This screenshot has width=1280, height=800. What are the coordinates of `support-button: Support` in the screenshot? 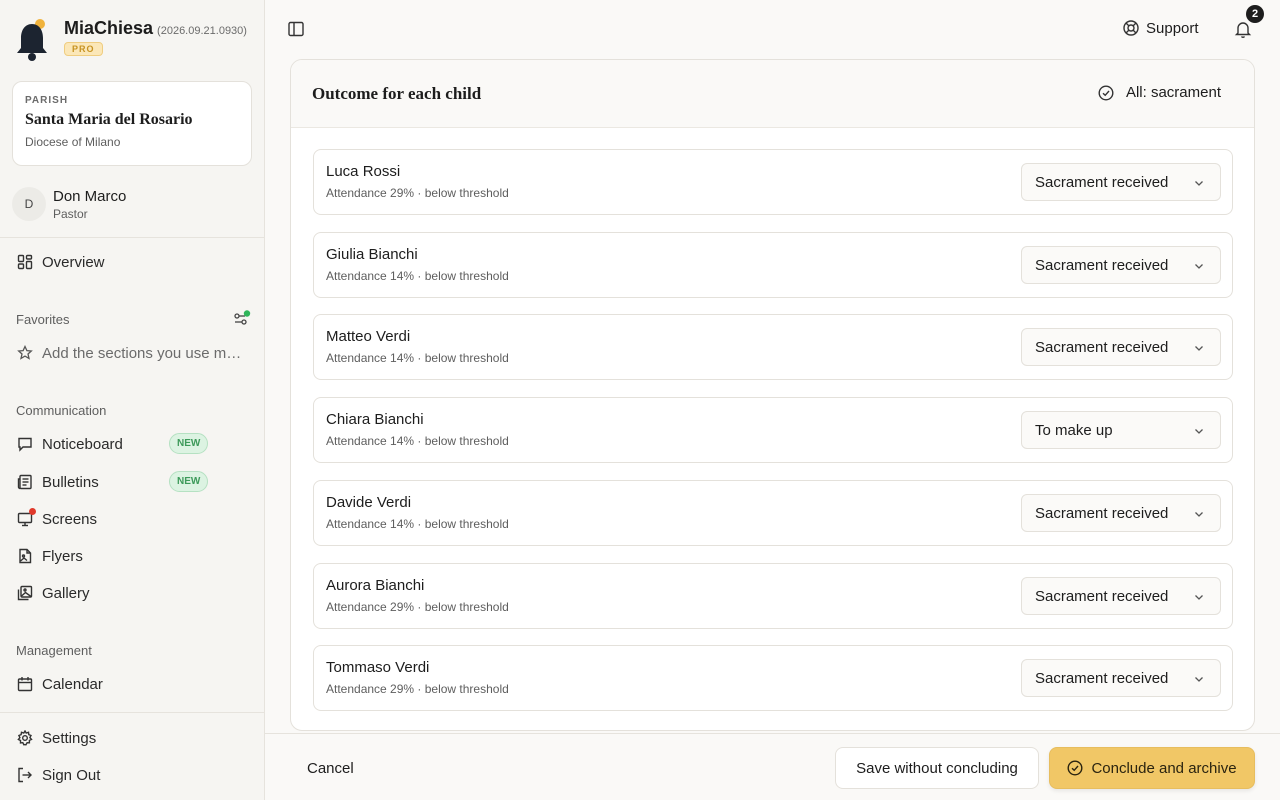 It's located at (1160, 28).